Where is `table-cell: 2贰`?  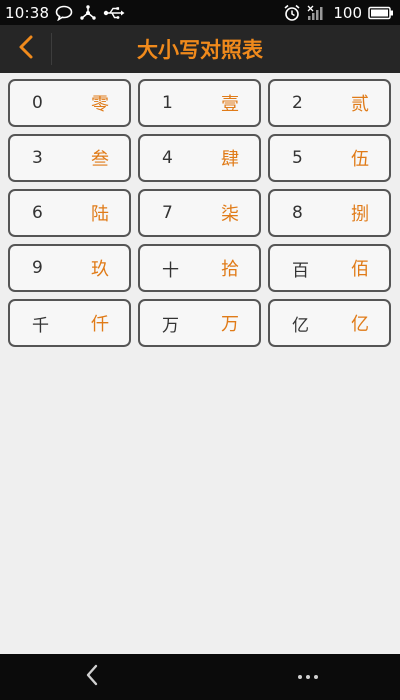 table-cell: 2贰 is located at coordinates (329, 103).